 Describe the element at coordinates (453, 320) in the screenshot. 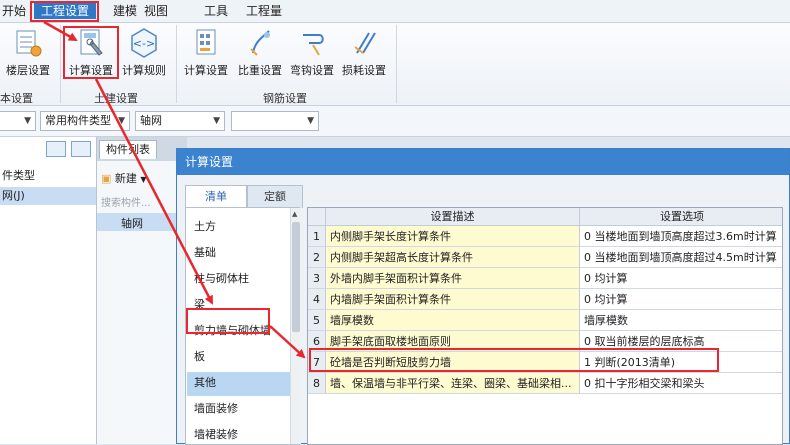

I see `setting-description-cell: 墙厚模数` at that location.